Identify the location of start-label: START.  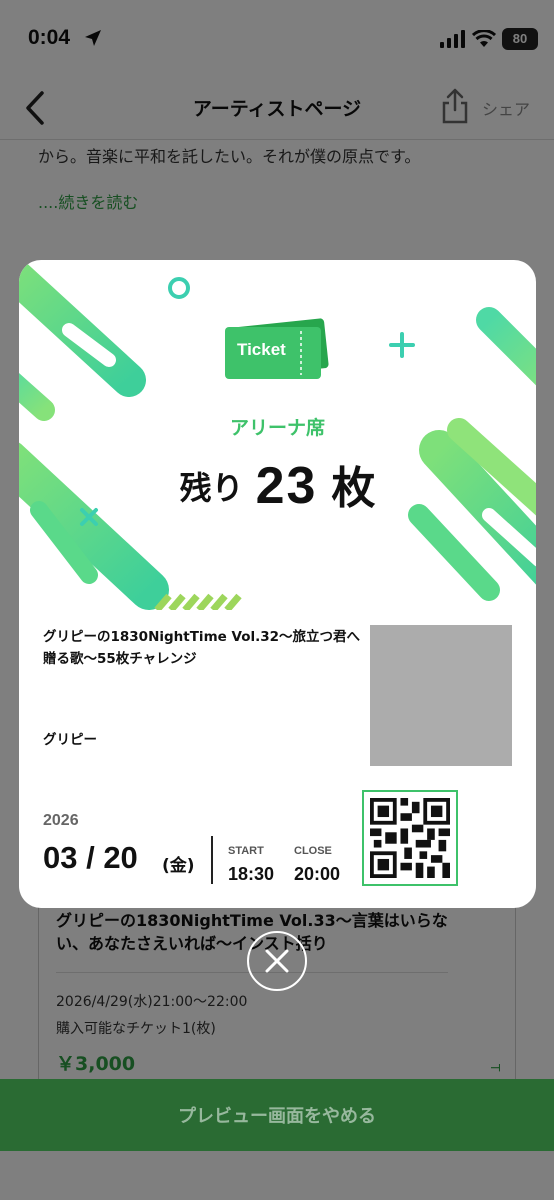
(246, 851).